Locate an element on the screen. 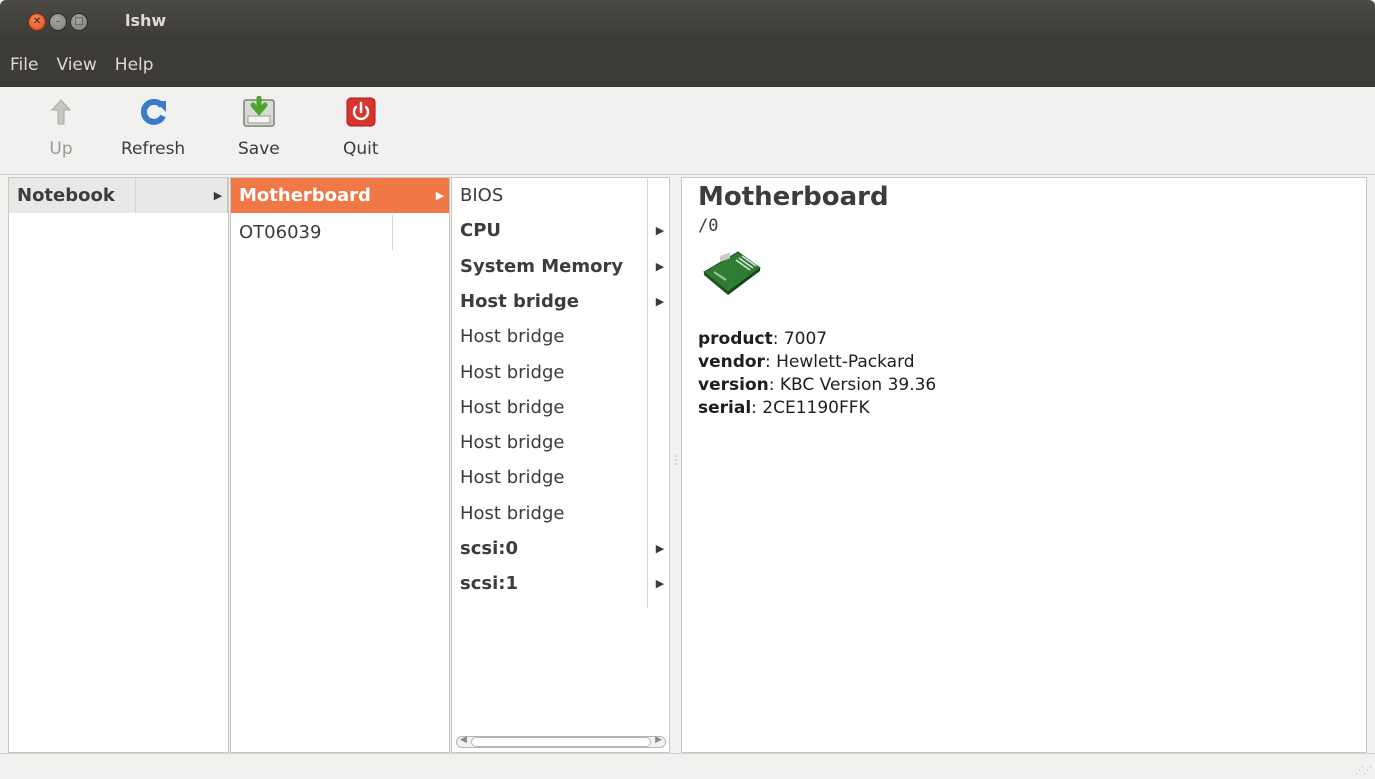 The image size is (1375, 779). list-item-ot06039: OT06039 is located at coordinates (312, 232).